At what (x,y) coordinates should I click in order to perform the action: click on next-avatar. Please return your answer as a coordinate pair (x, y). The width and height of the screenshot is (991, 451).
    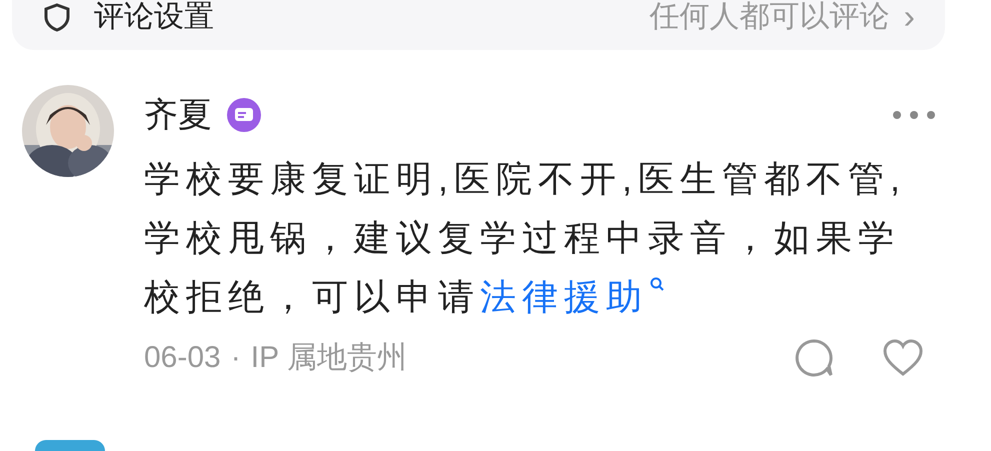
    Looking at the image, I should click on (70, 445).